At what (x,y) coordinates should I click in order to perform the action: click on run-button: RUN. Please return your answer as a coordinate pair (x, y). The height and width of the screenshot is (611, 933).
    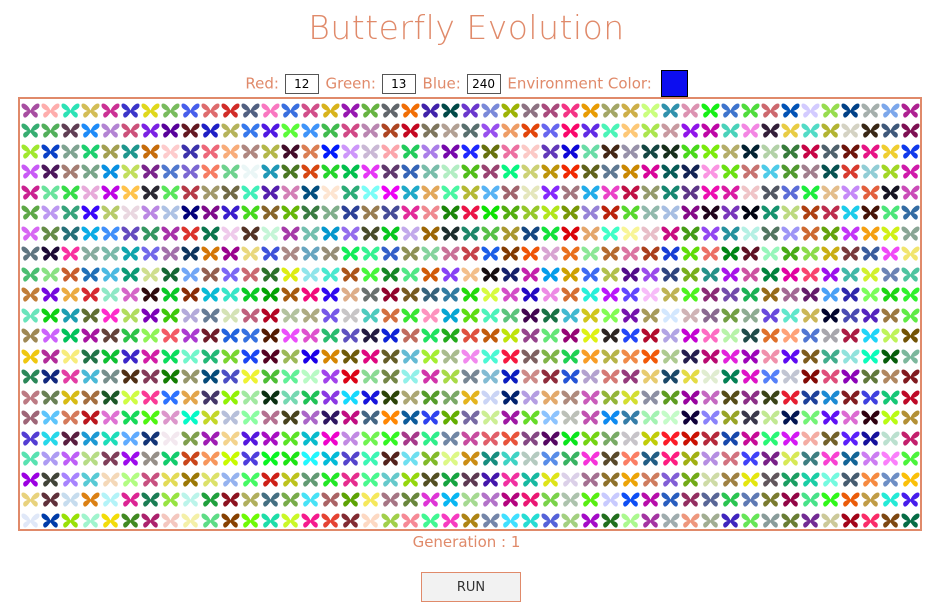
    Looking at the image, I should click on (471, 587).